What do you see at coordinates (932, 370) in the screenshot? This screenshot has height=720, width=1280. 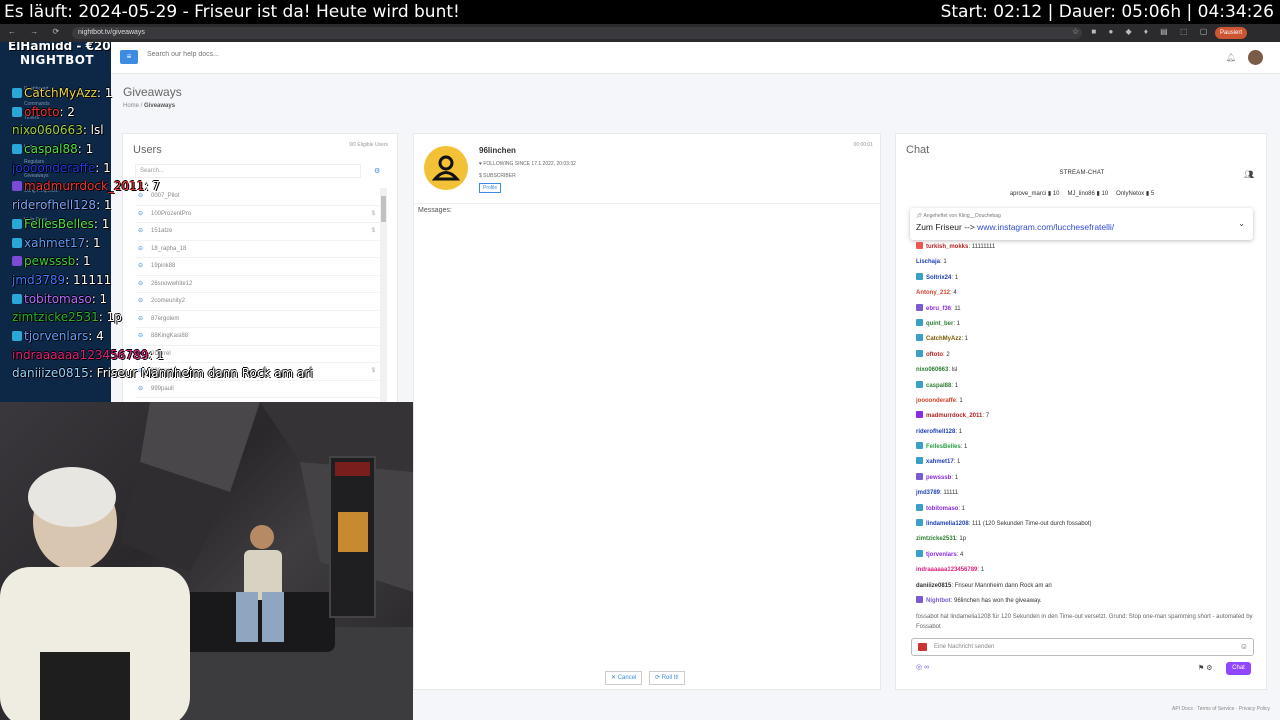 I see `chat-username: nixo060663` at bounding box center [932, 370].